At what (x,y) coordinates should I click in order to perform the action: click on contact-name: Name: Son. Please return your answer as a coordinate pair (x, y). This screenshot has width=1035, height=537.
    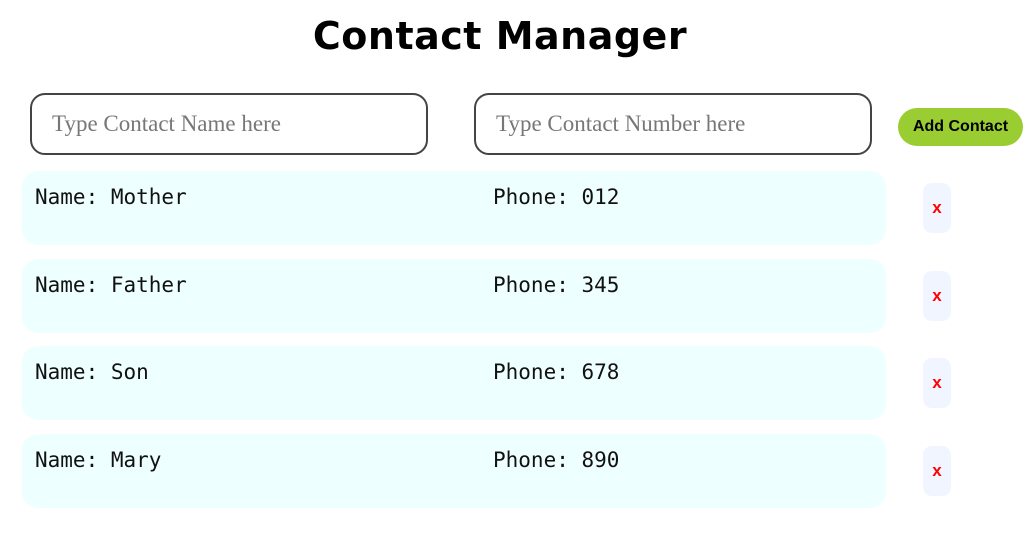
    Looking at the image, I should click on (92, 372).